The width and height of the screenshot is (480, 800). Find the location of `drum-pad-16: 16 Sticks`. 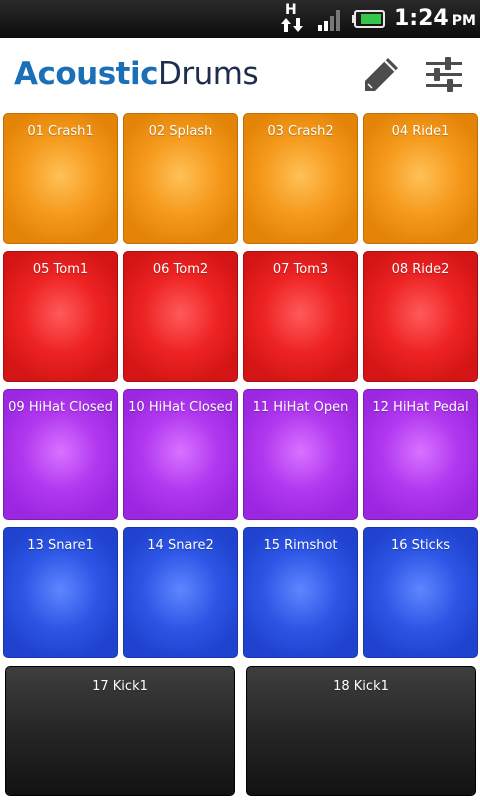

drum-pad-16: 16 Sticks is located at coordinates (420, 592).